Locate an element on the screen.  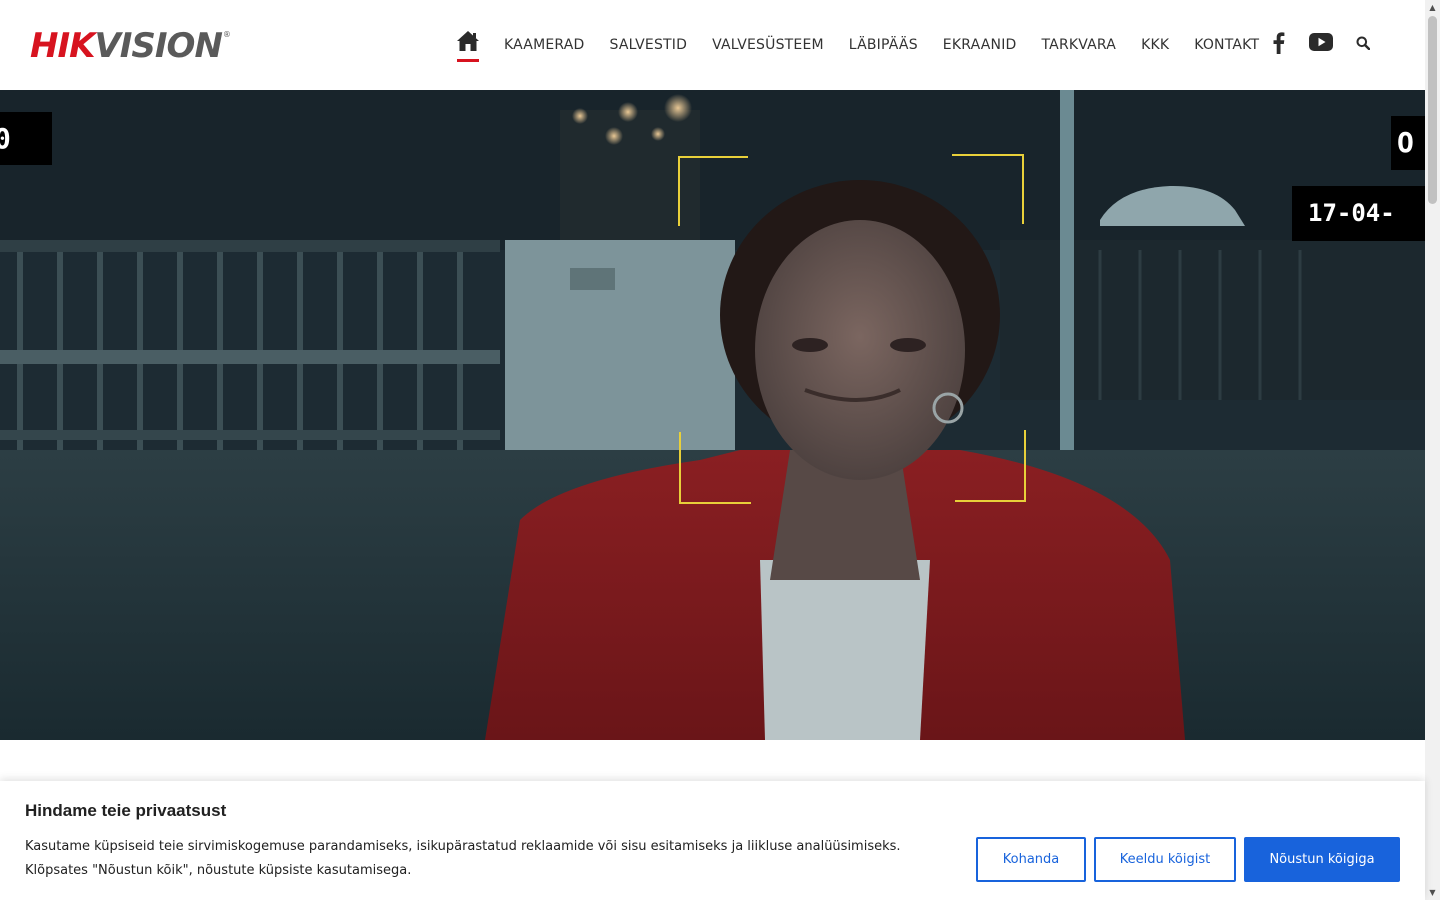
scroll-thumb is located at coordinates (1432, 110).